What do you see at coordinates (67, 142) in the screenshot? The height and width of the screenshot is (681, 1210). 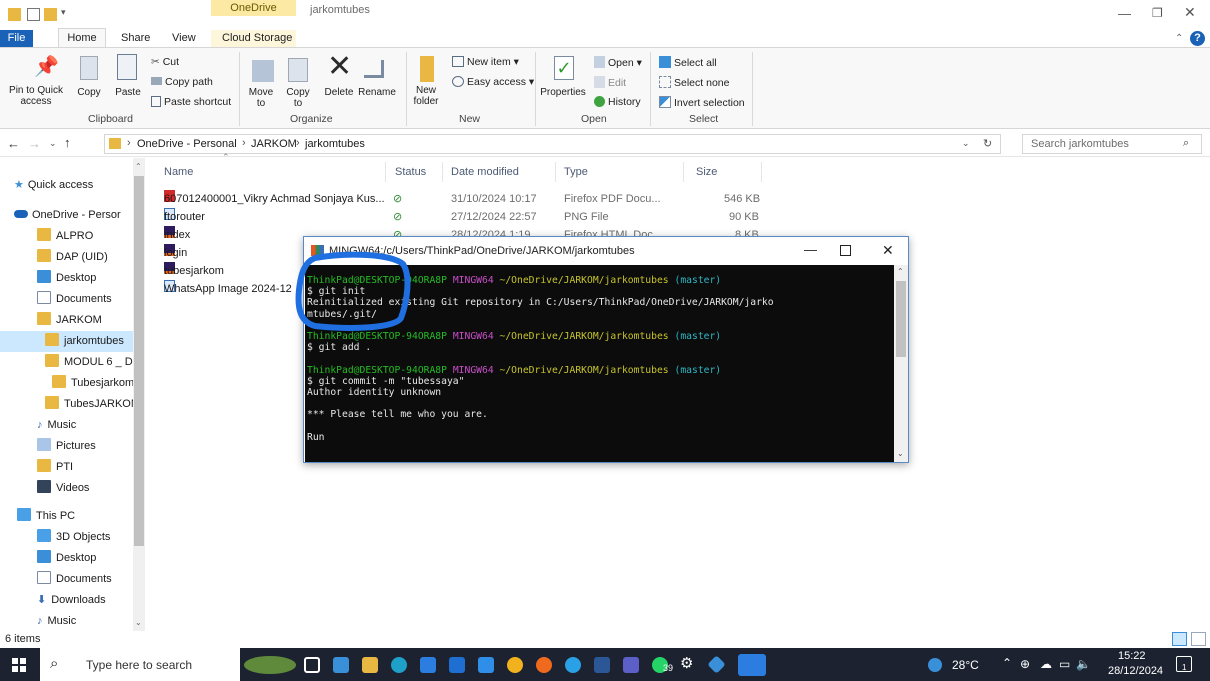 I see `up-arrow-icon: ↑` at bounding box center [67, 142].